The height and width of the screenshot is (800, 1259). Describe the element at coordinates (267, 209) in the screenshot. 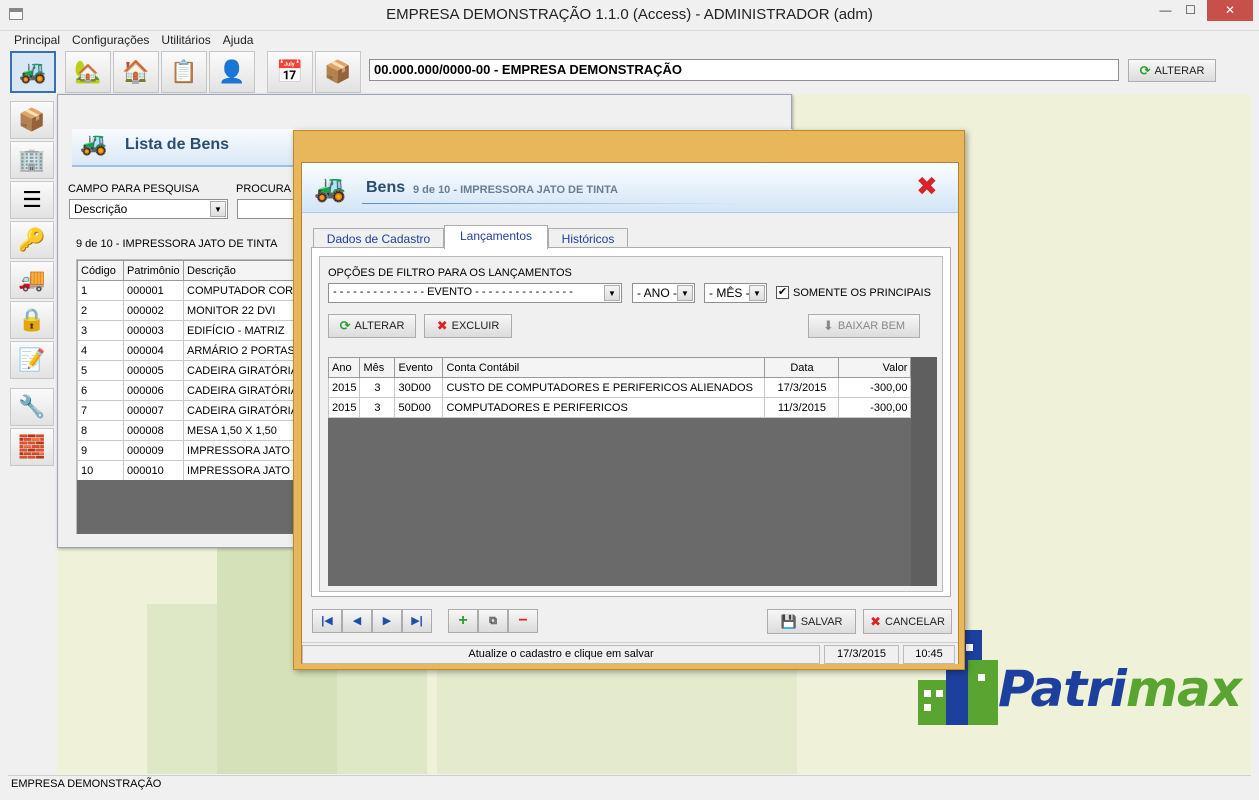

I see `search-input` at that location.